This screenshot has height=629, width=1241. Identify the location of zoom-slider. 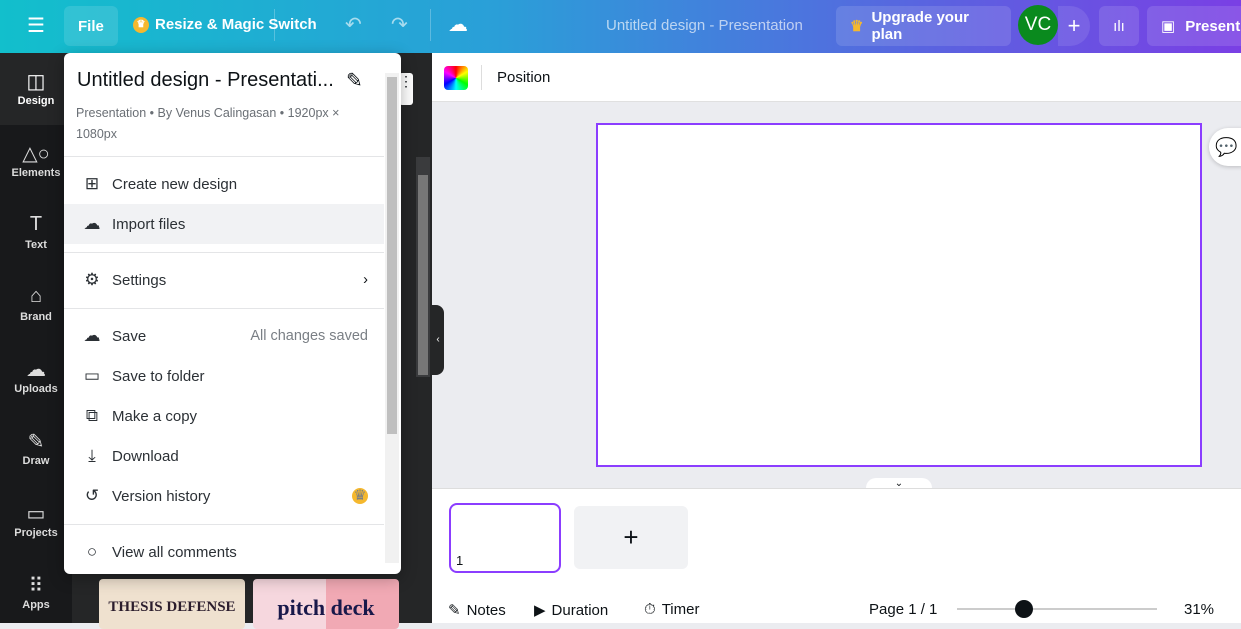
(1057, 609).